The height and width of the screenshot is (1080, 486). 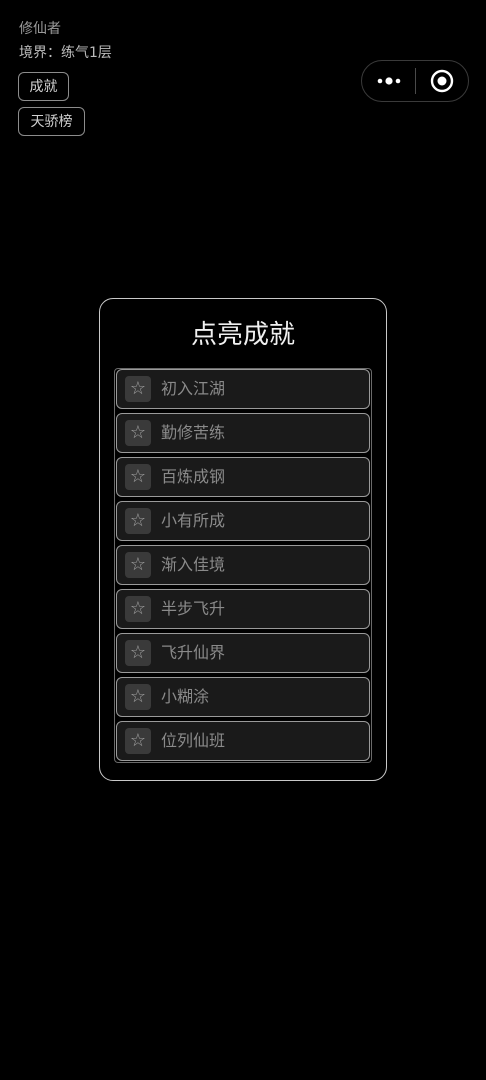 I want to click on achievement-label: 百炼成钢, so click(x=193, y=476).